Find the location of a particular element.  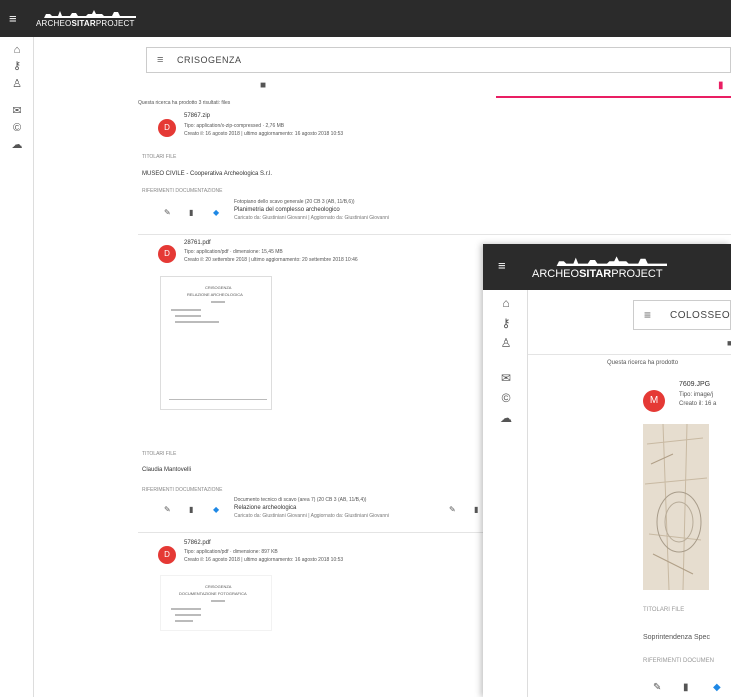

ref-subtitle: Planimetria del complesso archeologico is located at coordinates (287, 210).